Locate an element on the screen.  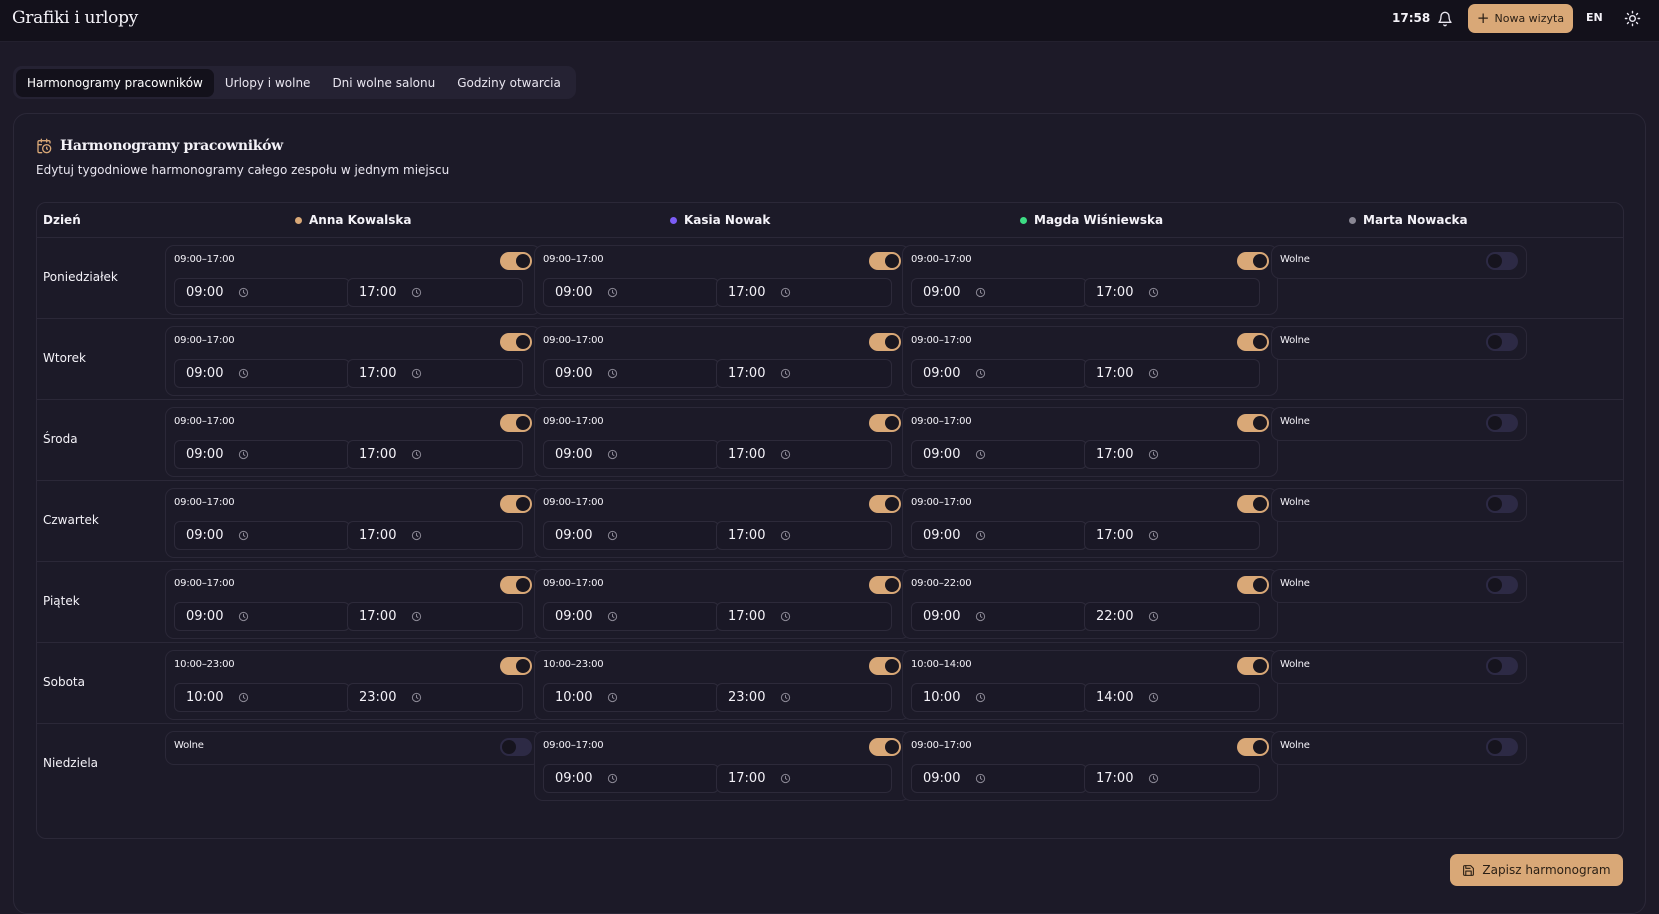
tab-opening-hours: Godziny otwarcia is located at coordinates (509, 83).